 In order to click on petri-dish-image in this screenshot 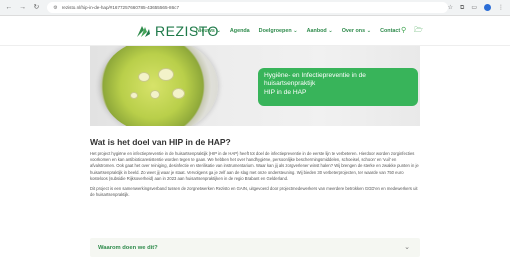, I will do `click(159, 86)`.